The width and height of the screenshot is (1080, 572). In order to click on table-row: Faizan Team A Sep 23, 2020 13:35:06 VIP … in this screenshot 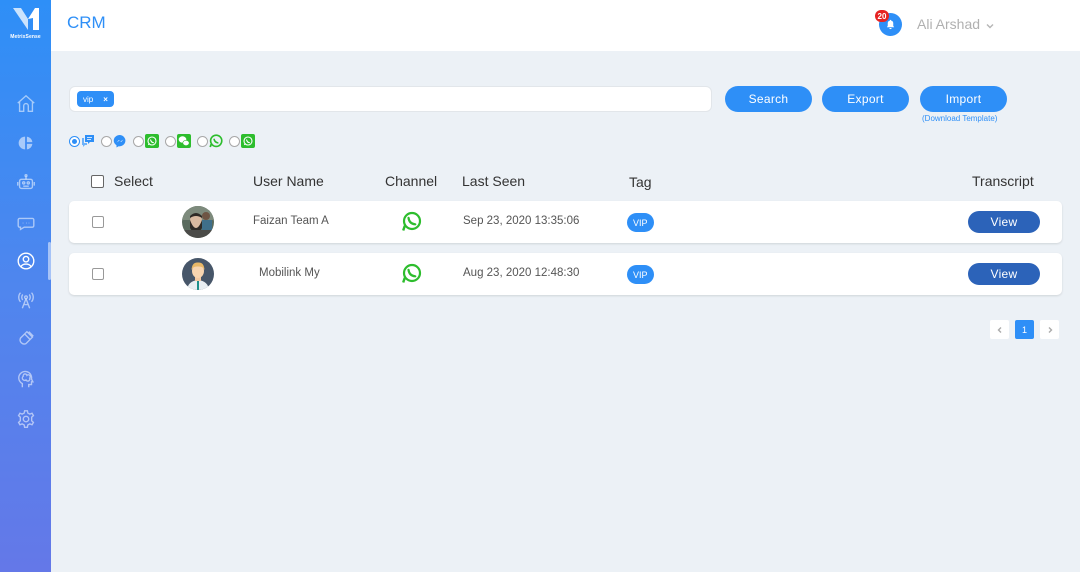, I will do `click(565, 222)`.